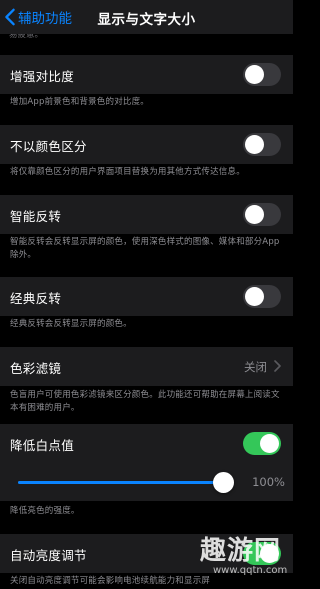 This screenshot has width=320, height=589. Describe the element at coordinates (268, 482) in the screenshot. I see `white-point-percent: 100%` at that location.